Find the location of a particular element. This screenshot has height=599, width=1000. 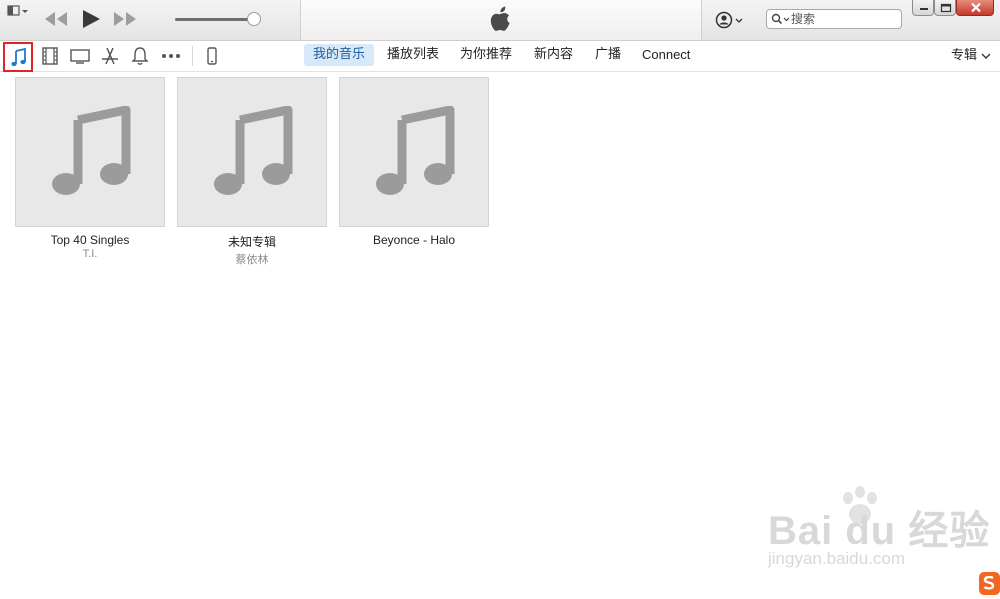

account-icon is located at coordinates (730, 20).